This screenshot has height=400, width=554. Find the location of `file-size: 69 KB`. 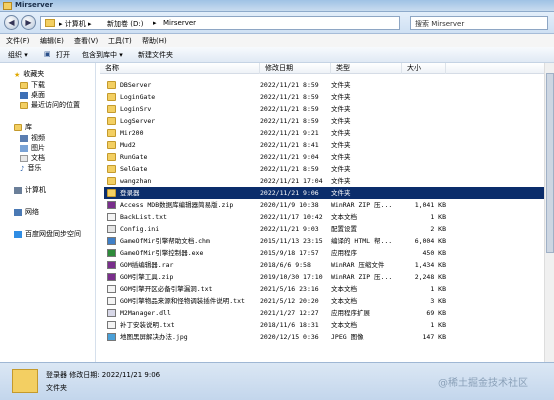

file-size: 69 KB is located at coordinates (436, 313).